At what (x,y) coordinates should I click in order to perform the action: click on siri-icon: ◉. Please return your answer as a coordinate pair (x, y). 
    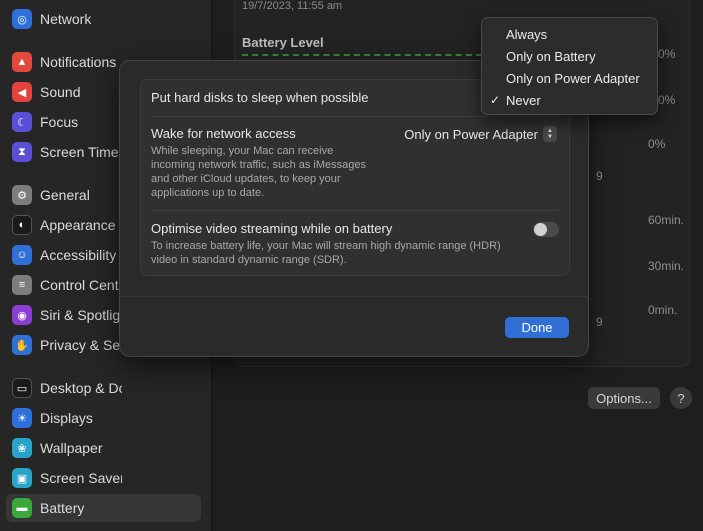
    Looking at the image, I should click on (22, 315).